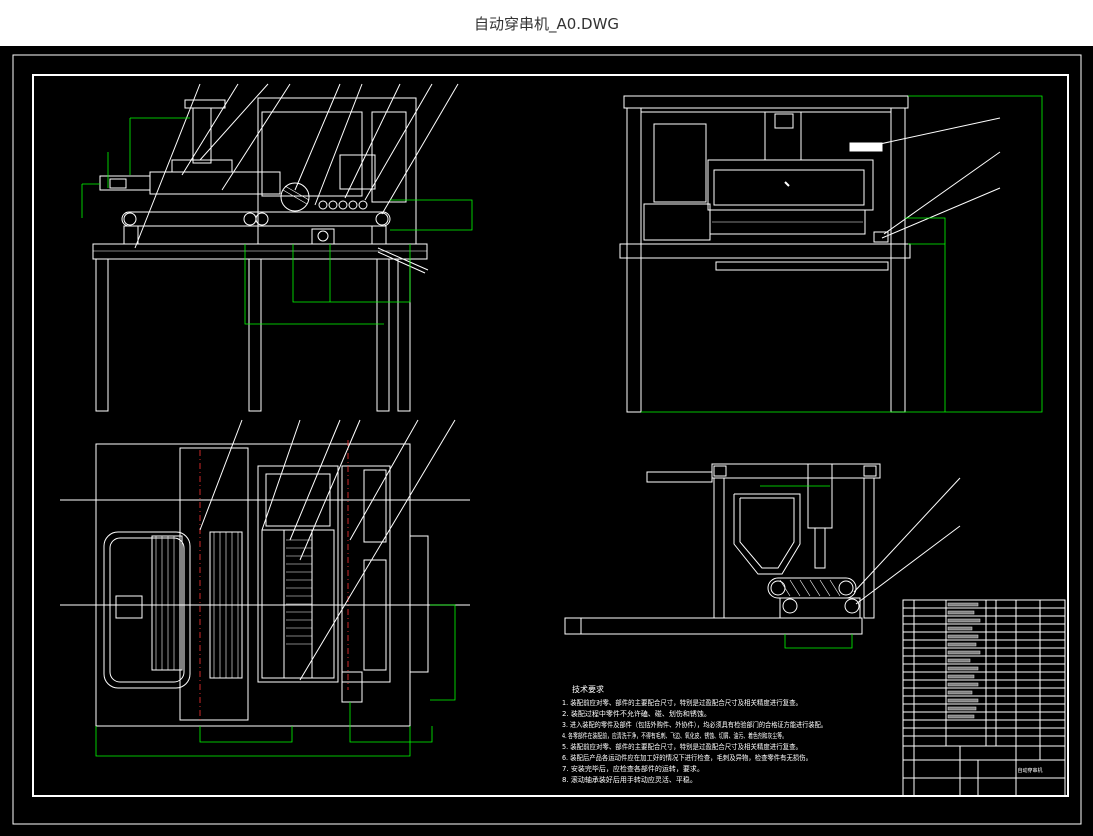  I want to click on title-bar: 自动穿串机_A0.DWG, so click(546, 23).